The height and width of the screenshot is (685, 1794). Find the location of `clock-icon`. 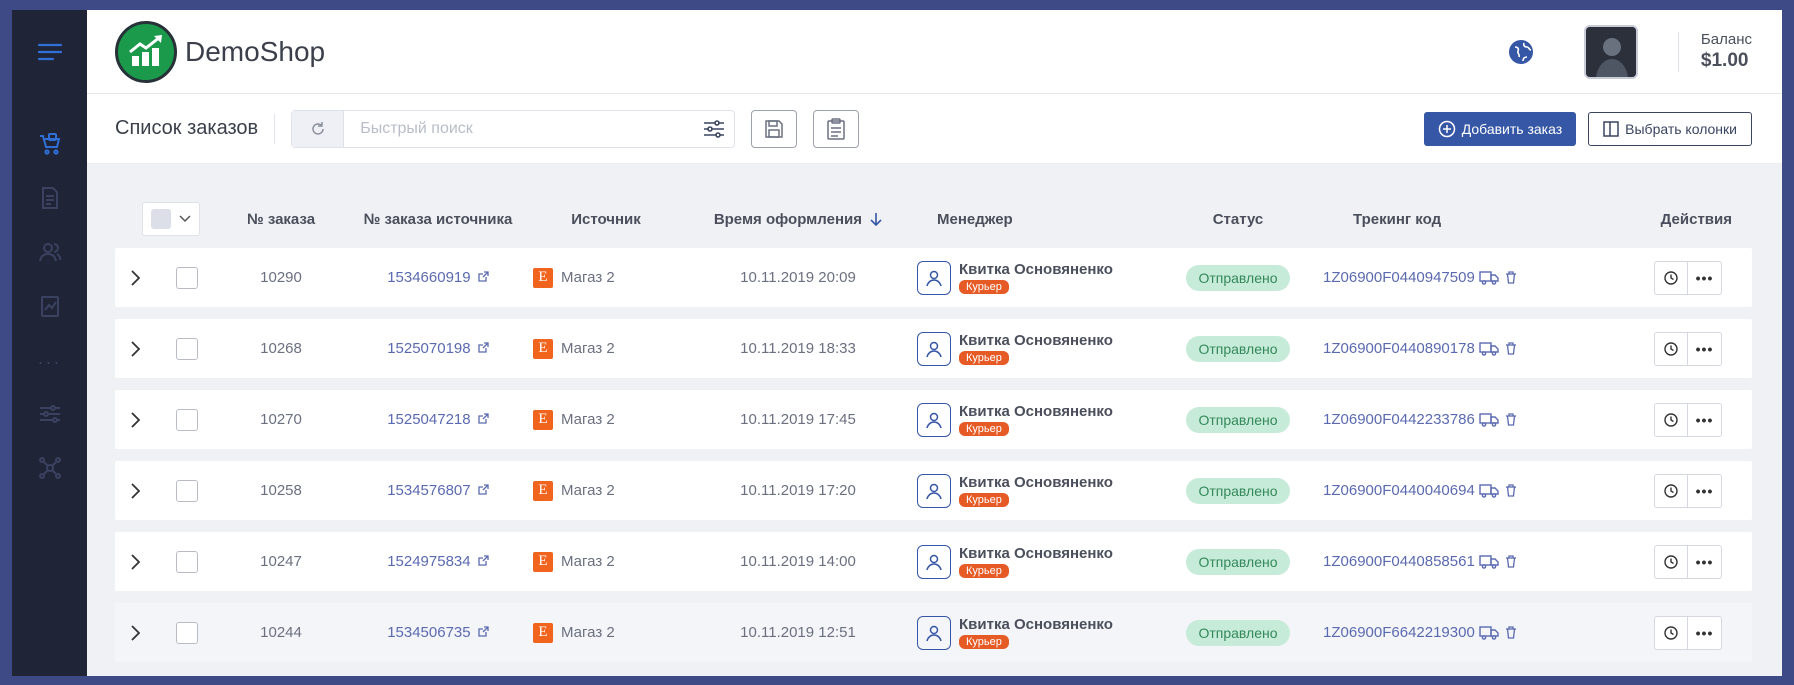

clock-icon is located at coordinates (1671, 632).